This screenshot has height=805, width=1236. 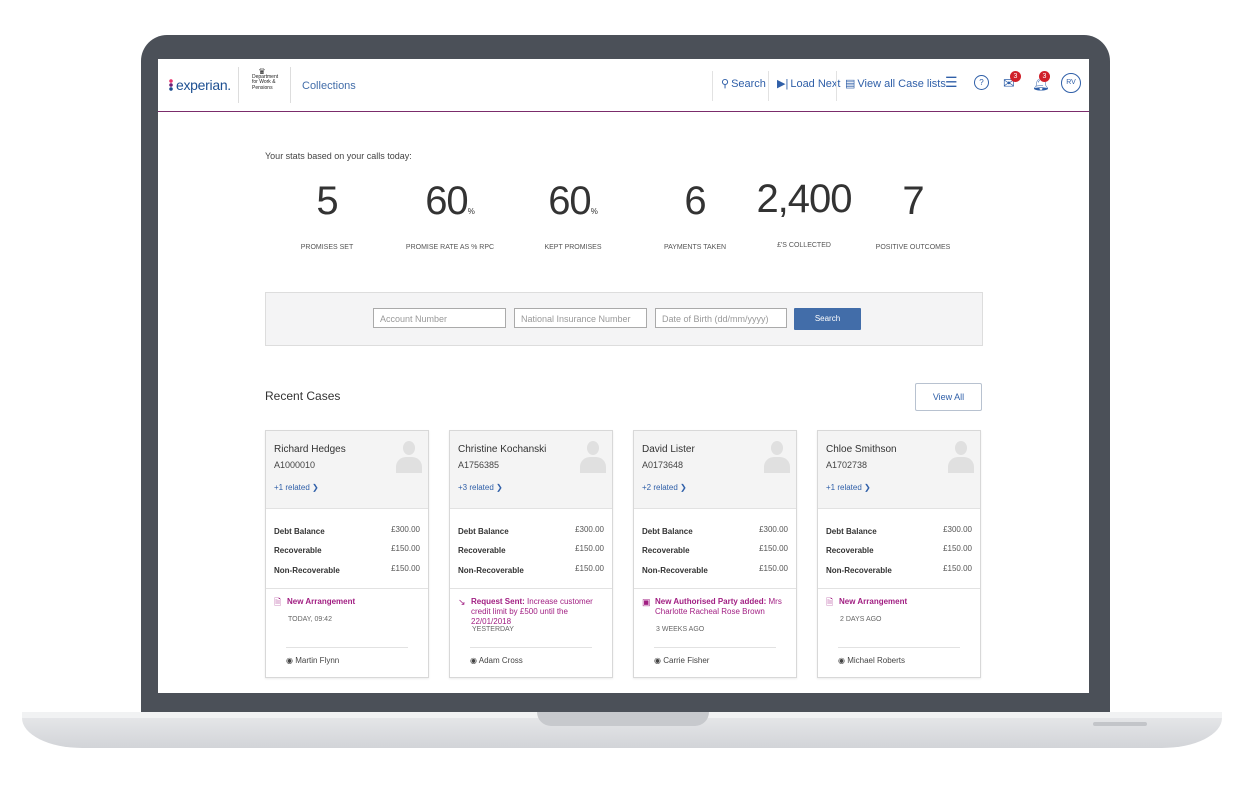 I want to click on menu-icon: ☰, so click(x=951, y=82).